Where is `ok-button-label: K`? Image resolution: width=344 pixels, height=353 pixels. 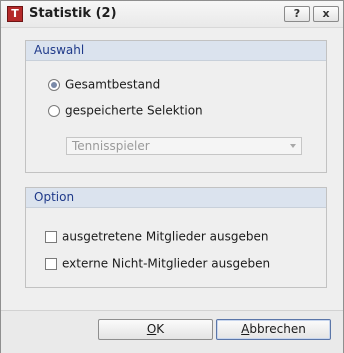
ok-button-label: K is located at coordinates (160, 329).